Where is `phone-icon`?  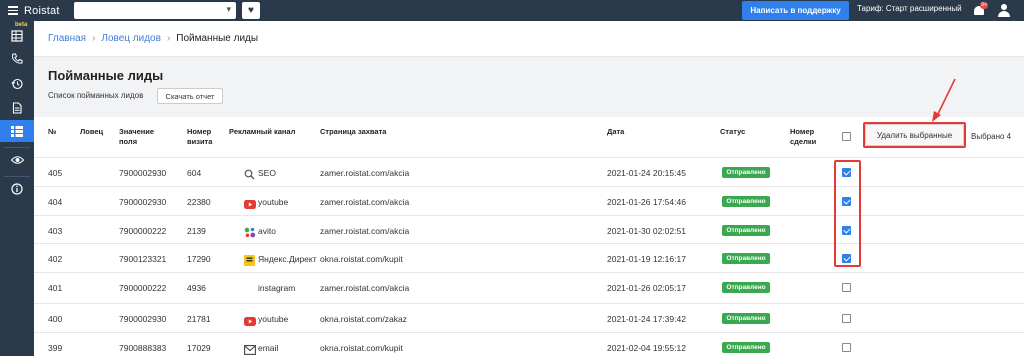
phone-icon is located at coordinates (17, 59).